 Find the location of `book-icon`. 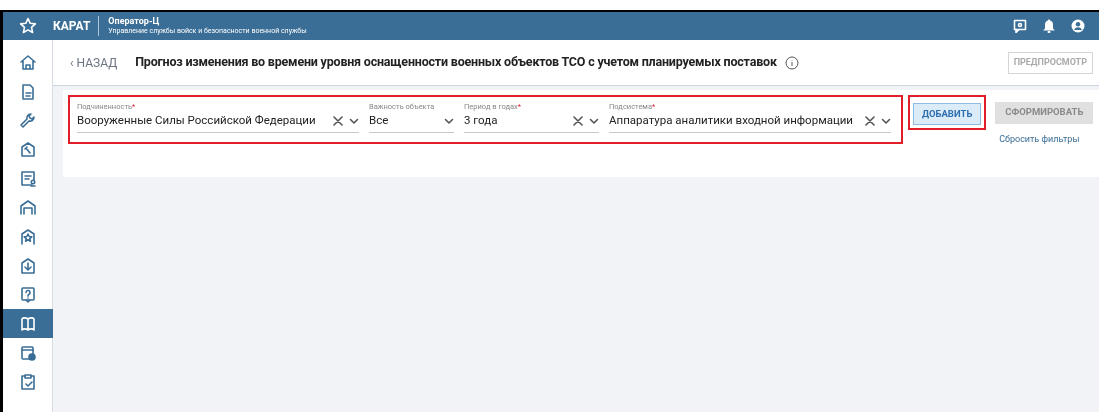

book-icon is located at coordinates (27, 323).